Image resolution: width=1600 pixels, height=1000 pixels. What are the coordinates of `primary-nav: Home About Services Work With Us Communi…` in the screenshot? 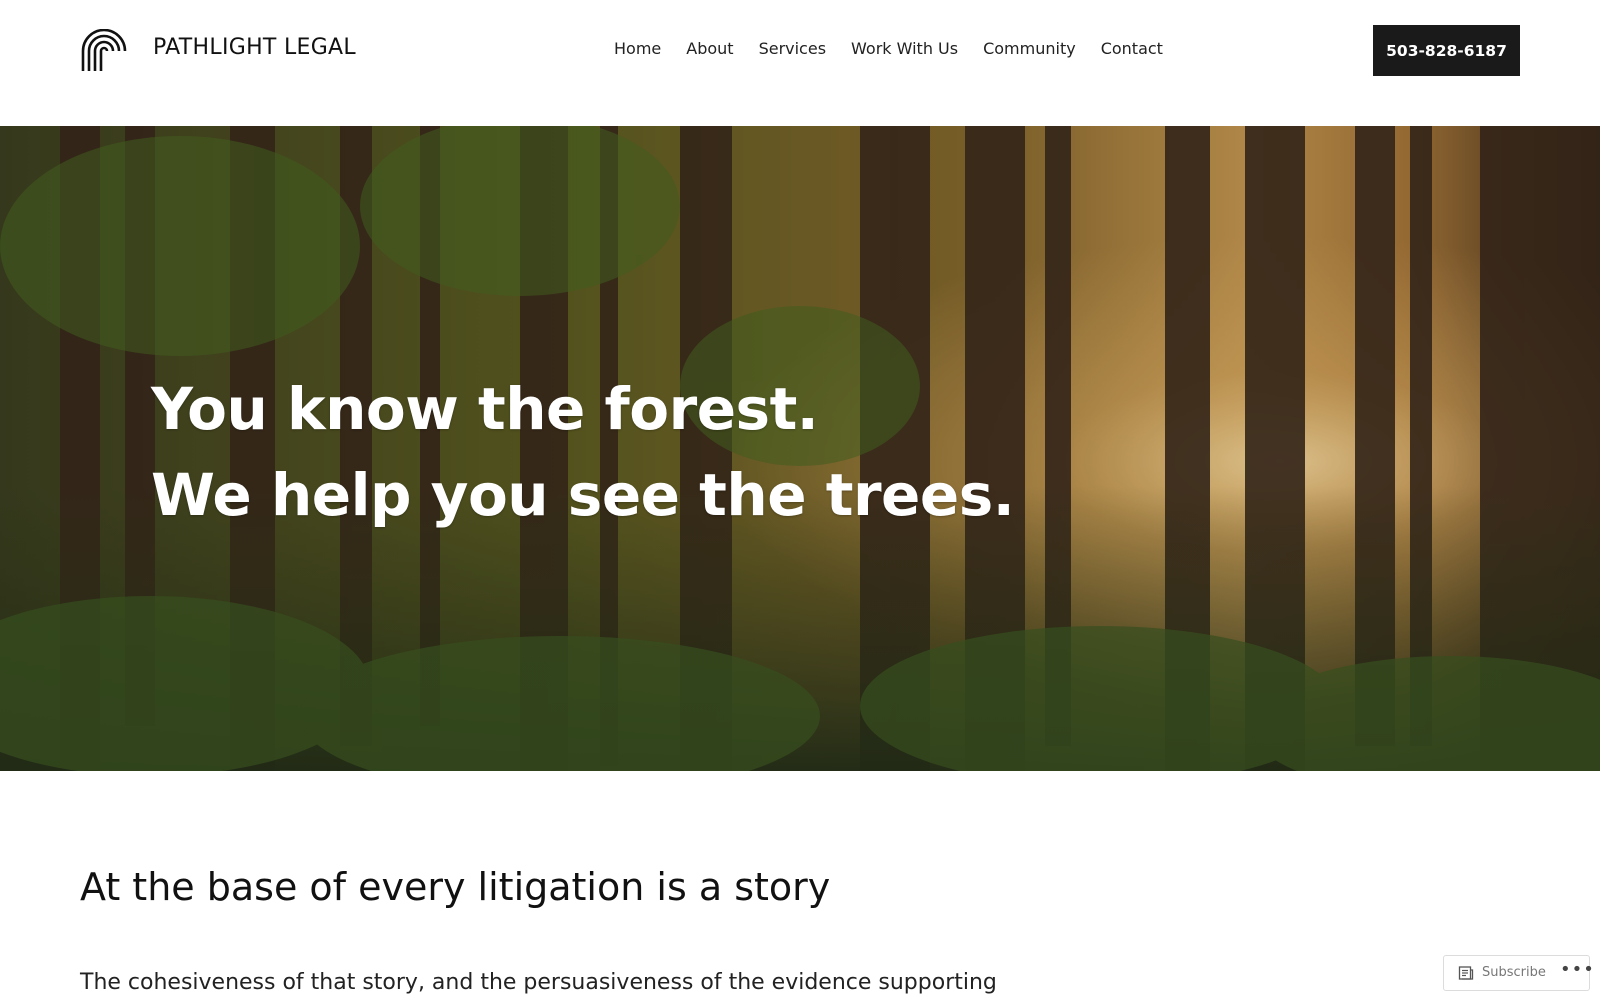 It's located at (901, 48).